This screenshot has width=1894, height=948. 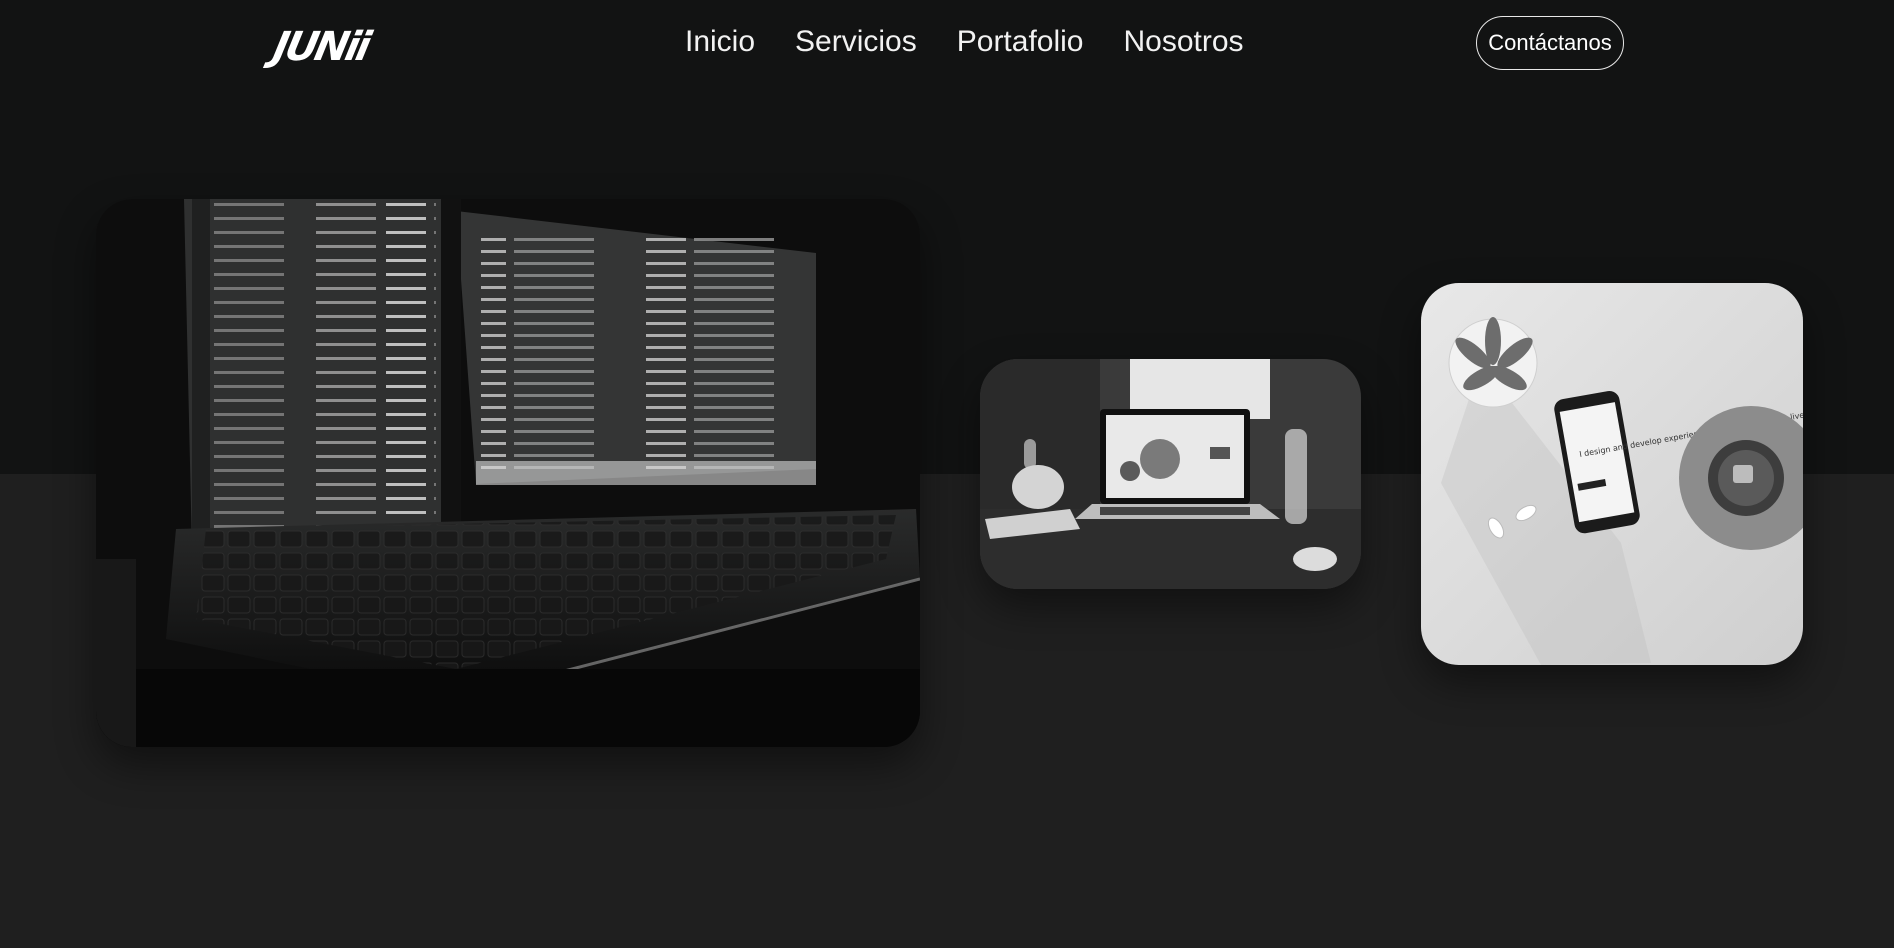 I want to click on gallery-image-laptop-desk, so click(x=1170, y=474).